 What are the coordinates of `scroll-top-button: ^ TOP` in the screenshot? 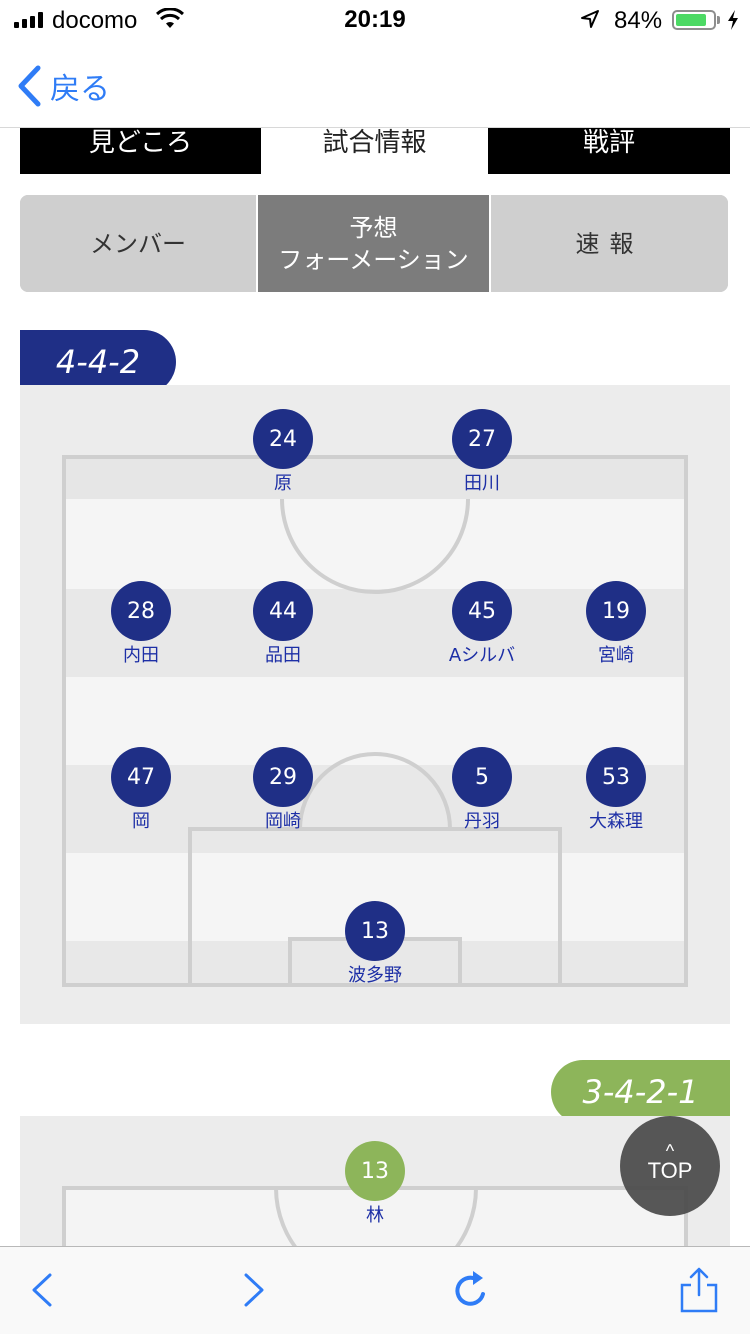 It's located at (670, 1166).